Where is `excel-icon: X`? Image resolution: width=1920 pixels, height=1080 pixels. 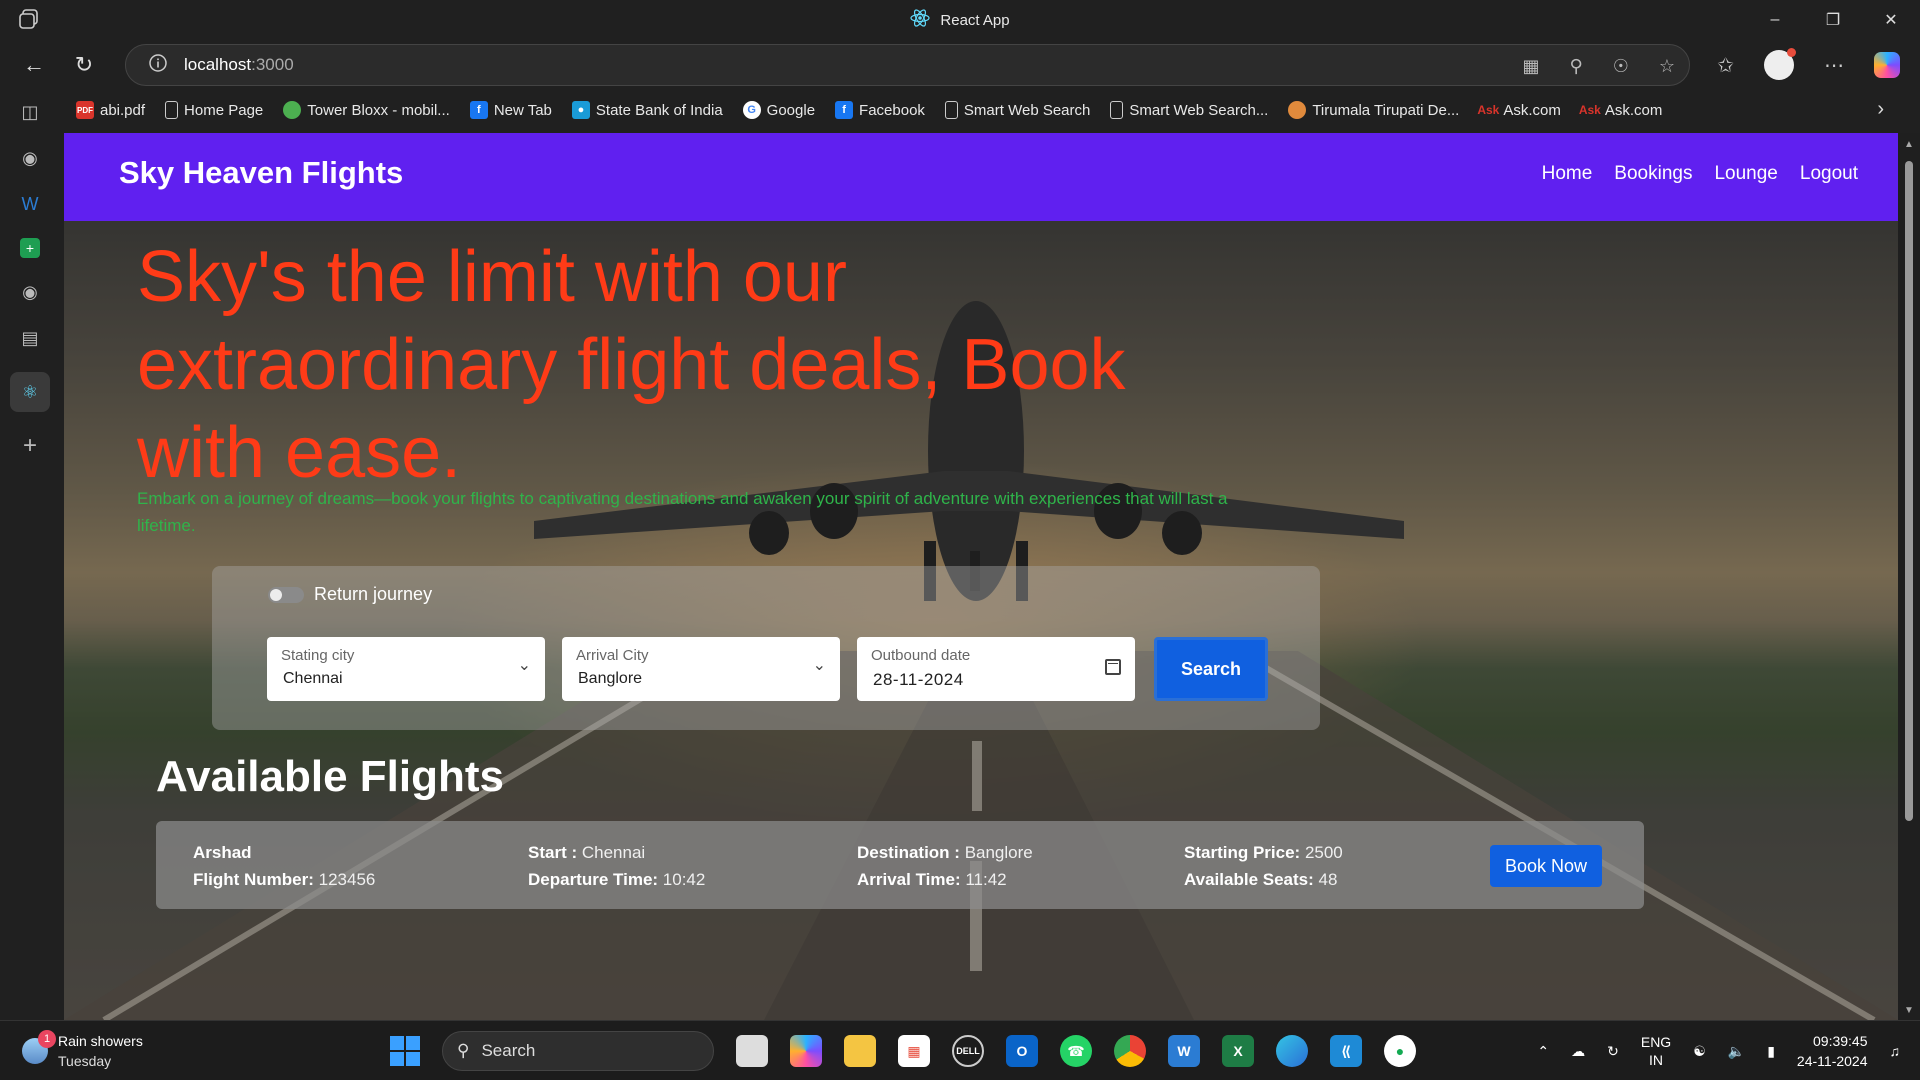 excel-icon: X is located at coordinates (1238, 1051).